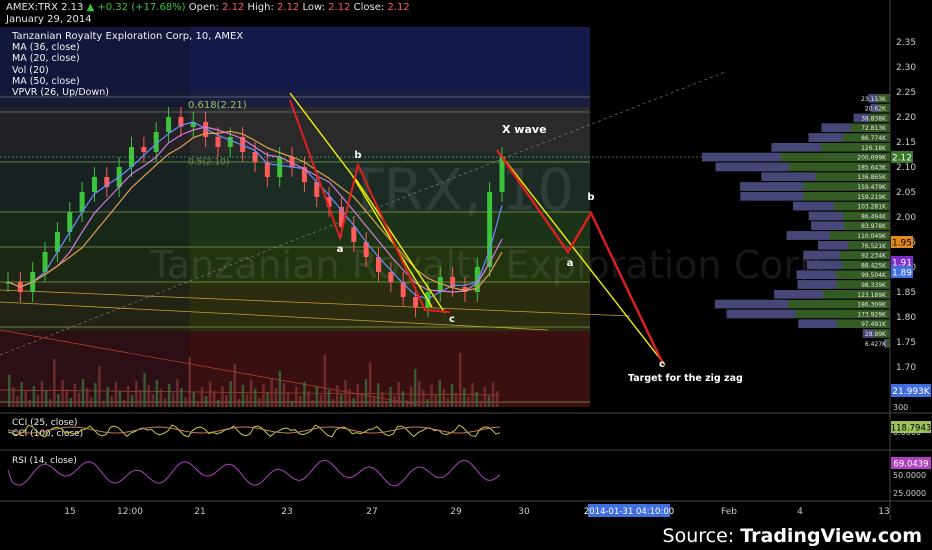 This screenshot has width=932, height=550. What do you see at coordinates (872, 177) in the screenshot?
I see `vpvr-label: 136.865K` at bounding box center [872, 177].